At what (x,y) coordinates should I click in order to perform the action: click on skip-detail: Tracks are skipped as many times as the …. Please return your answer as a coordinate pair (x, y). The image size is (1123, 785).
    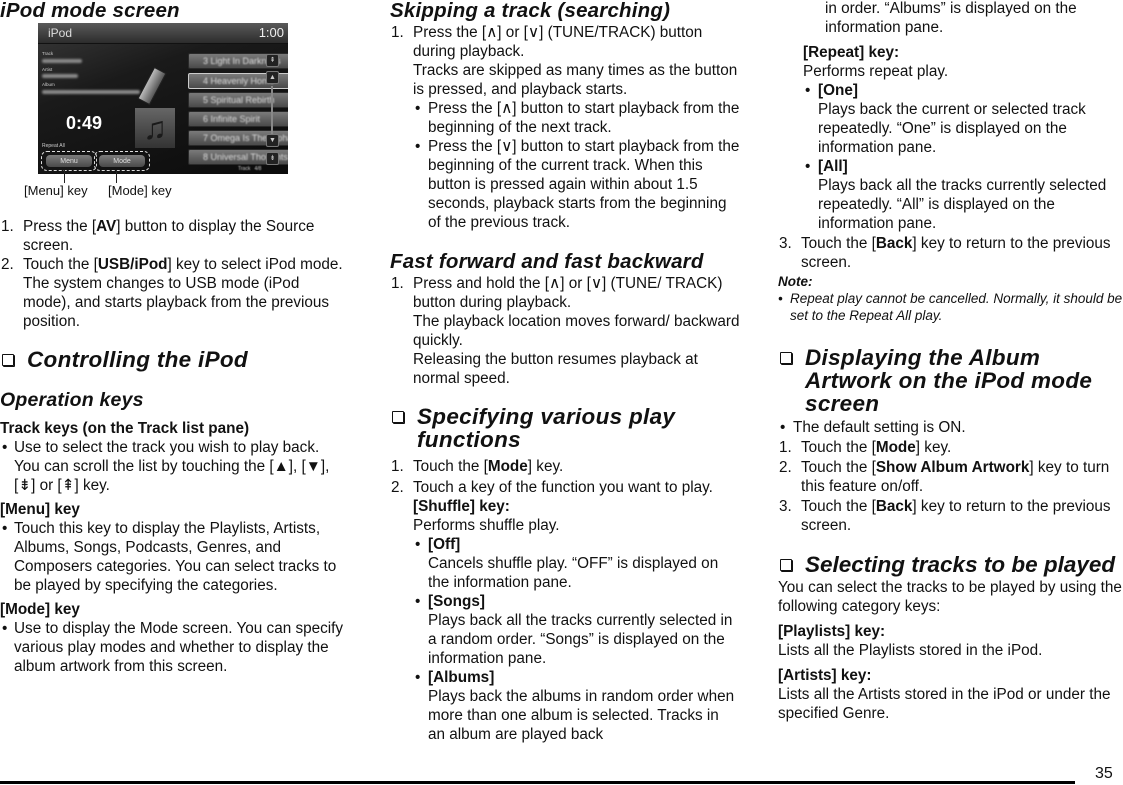
    Looking at the image, I should click on (575, 80).